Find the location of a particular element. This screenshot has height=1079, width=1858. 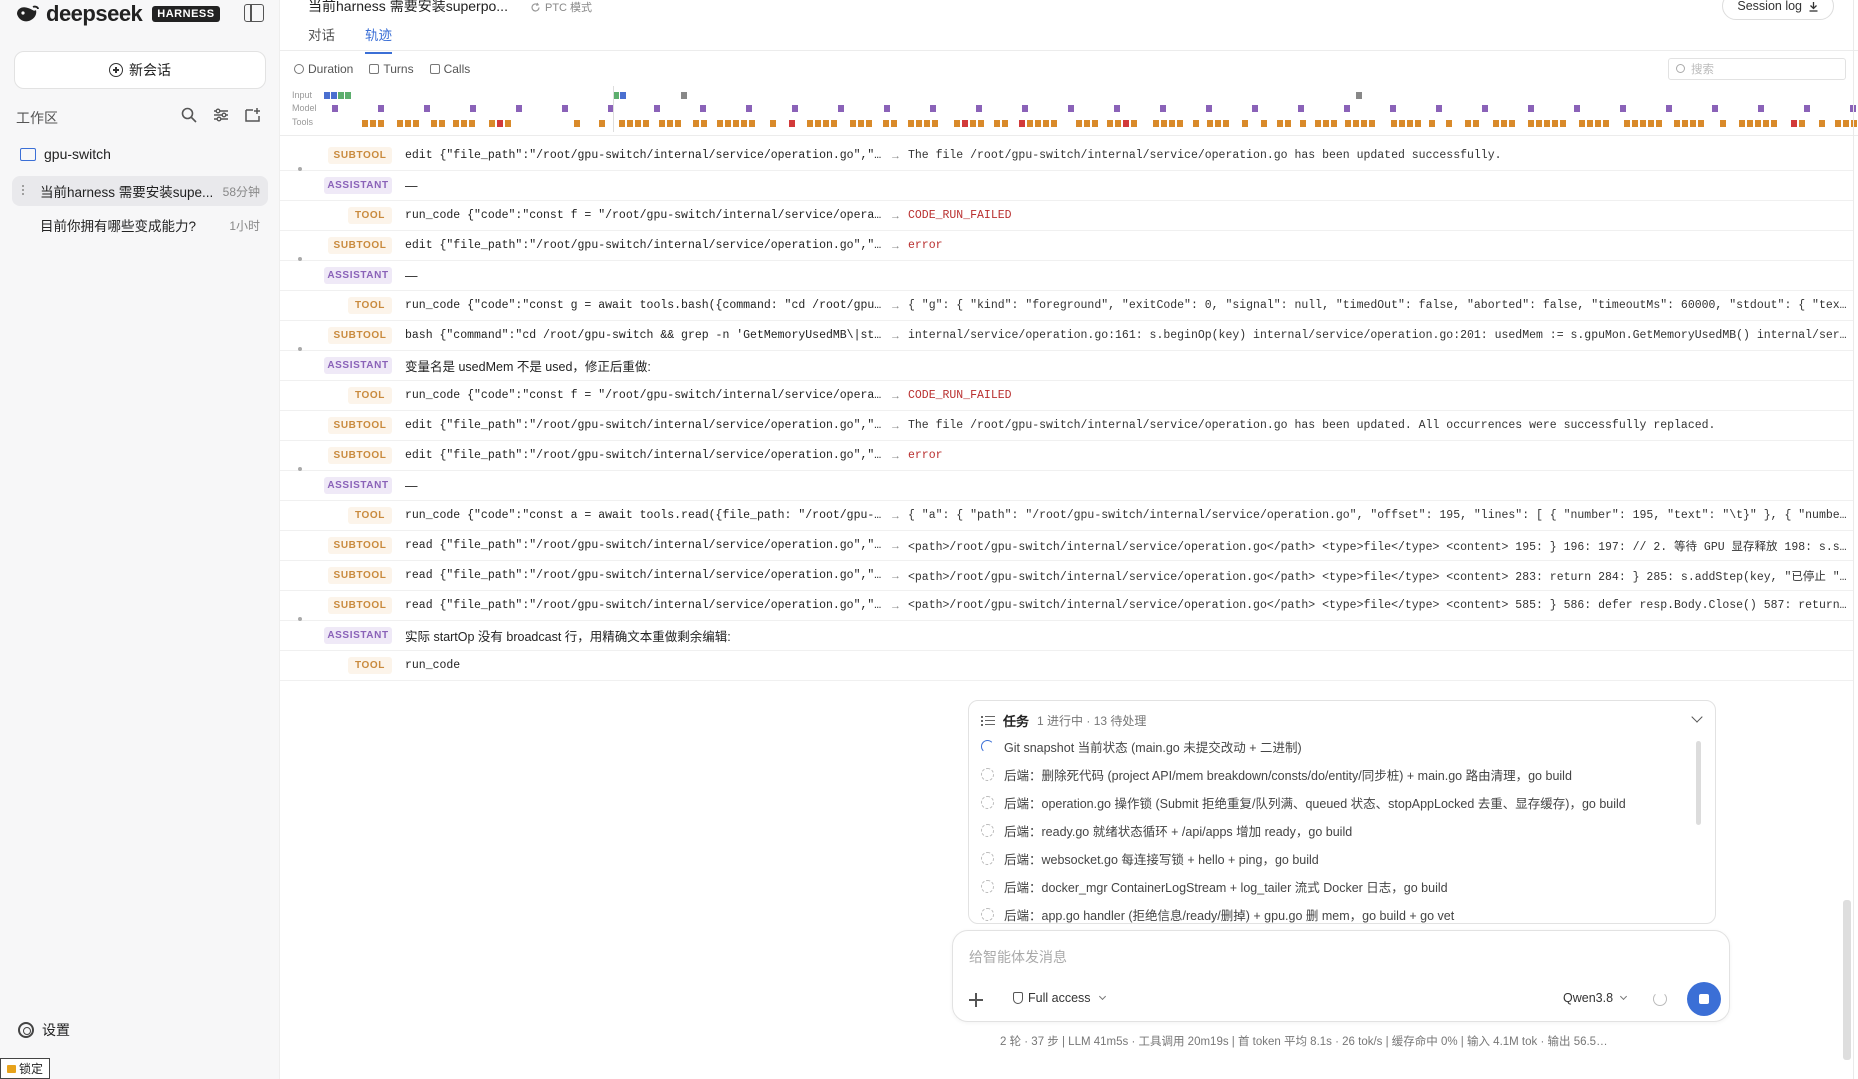

calls-view-button: Calls is located at coordinates (449, 69).